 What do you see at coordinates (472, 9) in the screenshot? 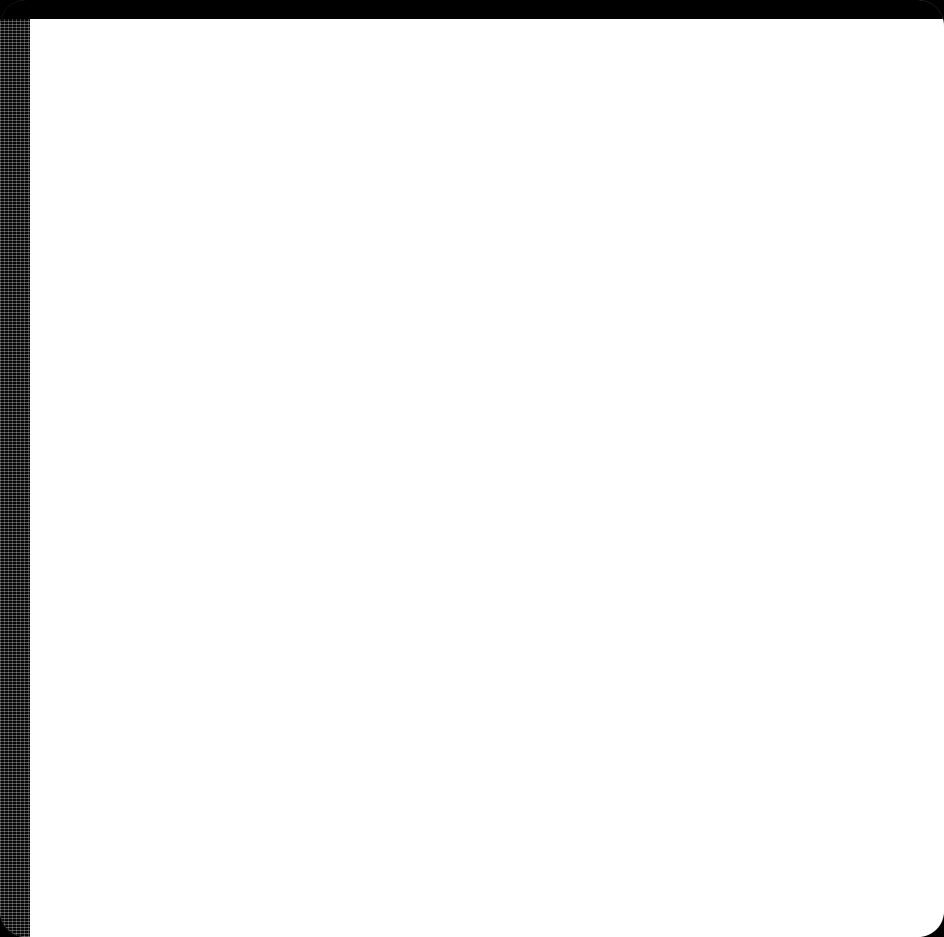
I see `device-frame-top-edge` at bounding box center [472, 9].